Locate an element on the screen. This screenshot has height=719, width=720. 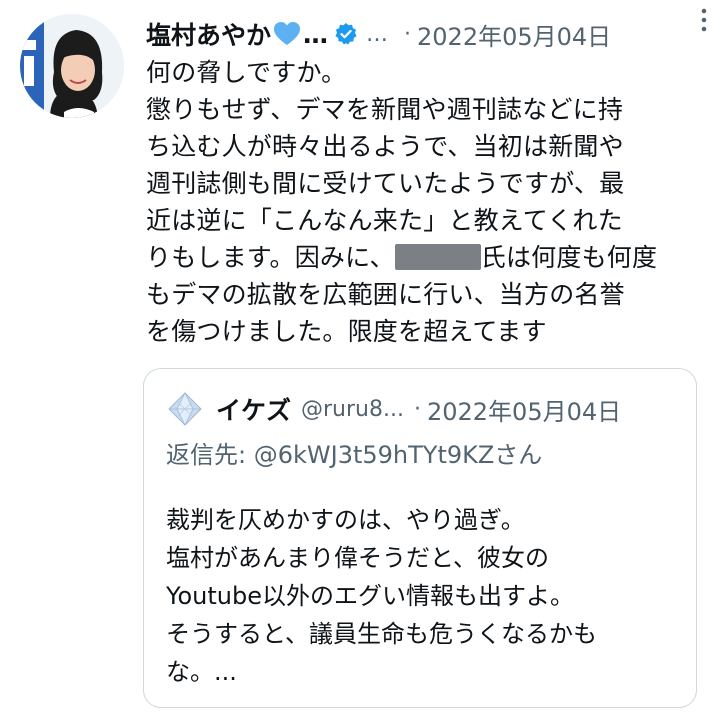
redaction-block is located at coordinates (437, 257).